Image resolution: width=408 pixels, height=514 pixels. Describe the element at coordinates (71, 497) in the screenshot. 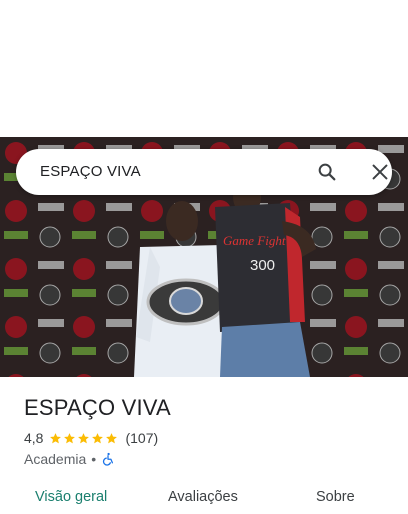

I see `tab-overview: Visão geral` at that location.